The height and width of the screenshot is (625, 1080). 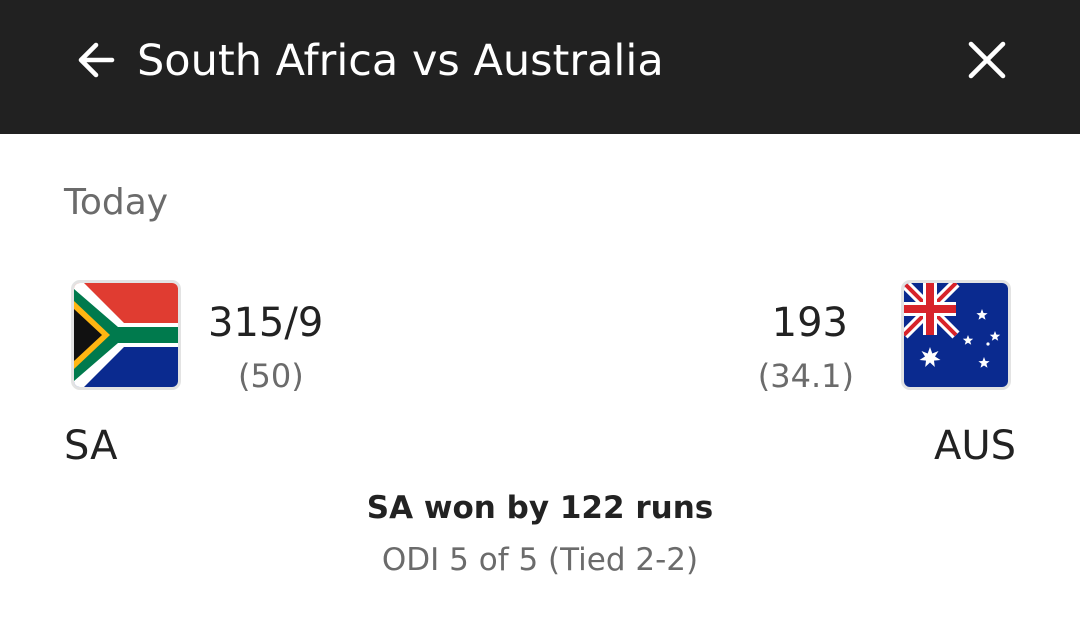 I want to click on close-icon, so click(x=987, y=62).